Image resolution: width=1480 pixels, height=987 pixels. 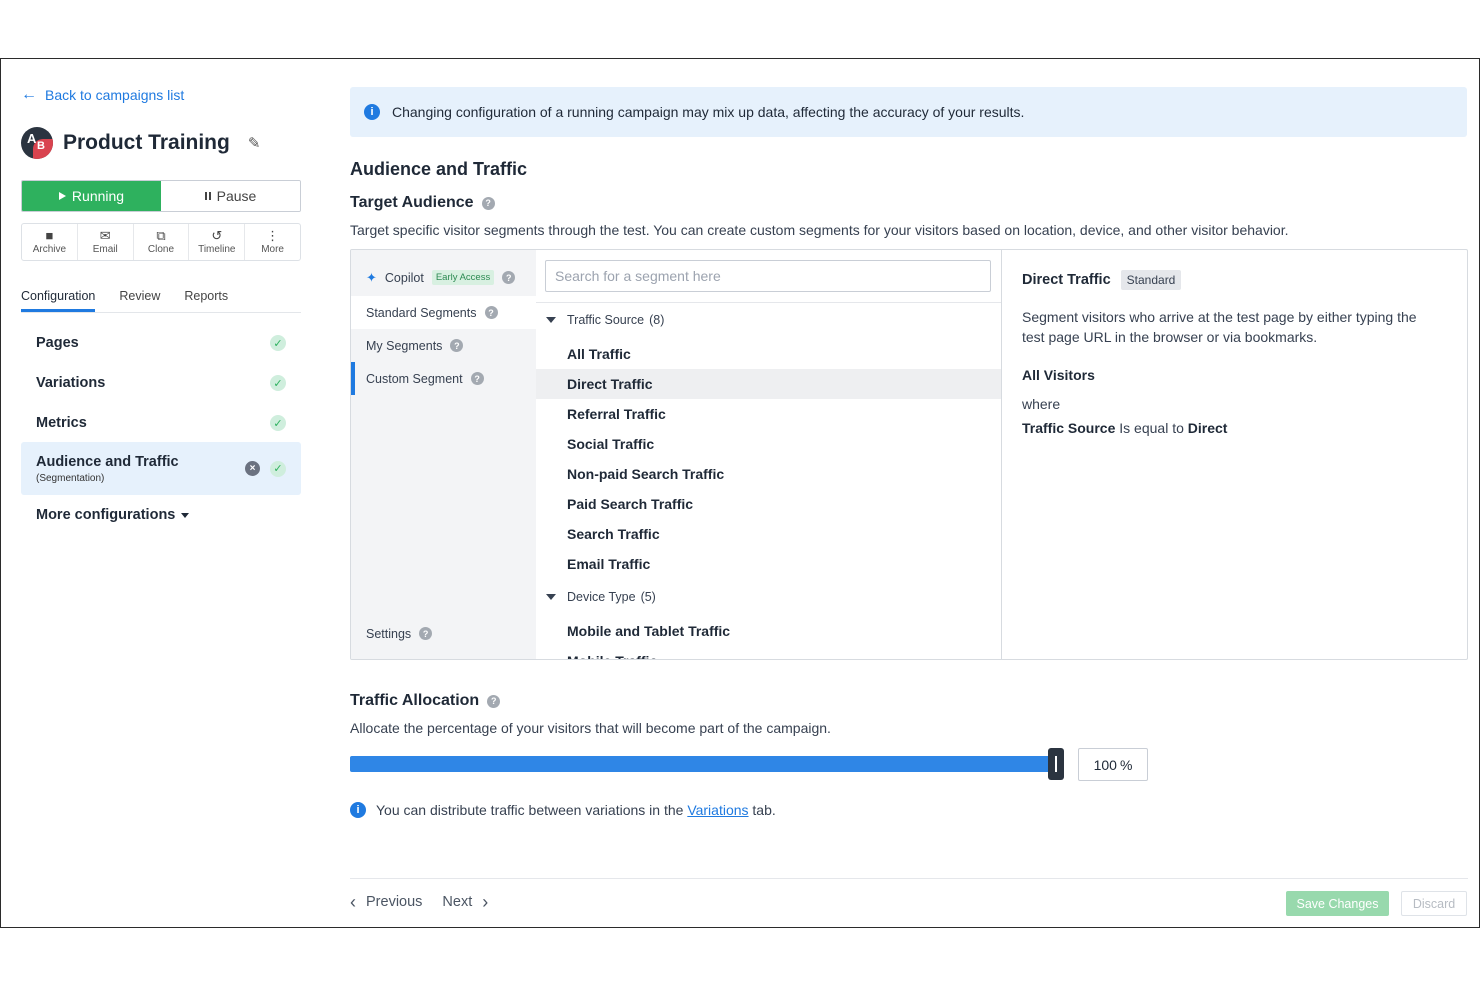 I want to click on custom-segment-label: Custom Segment, so click(x=414, y=378).